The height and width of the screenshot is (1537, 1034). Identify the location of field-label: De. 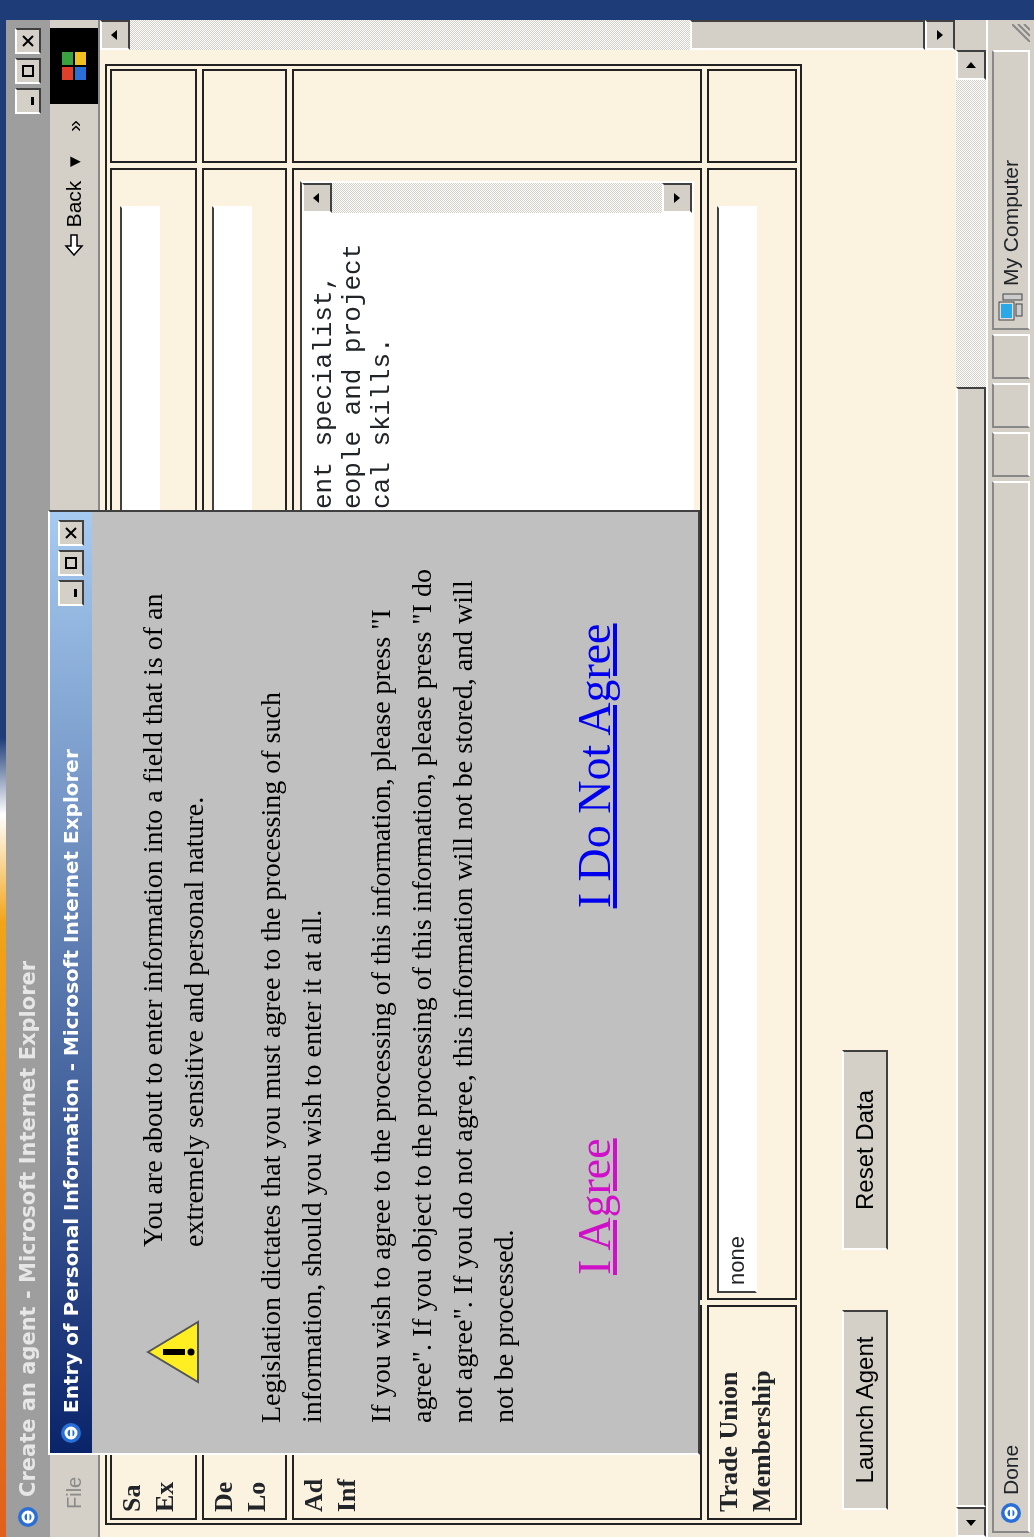
(223, 1496).